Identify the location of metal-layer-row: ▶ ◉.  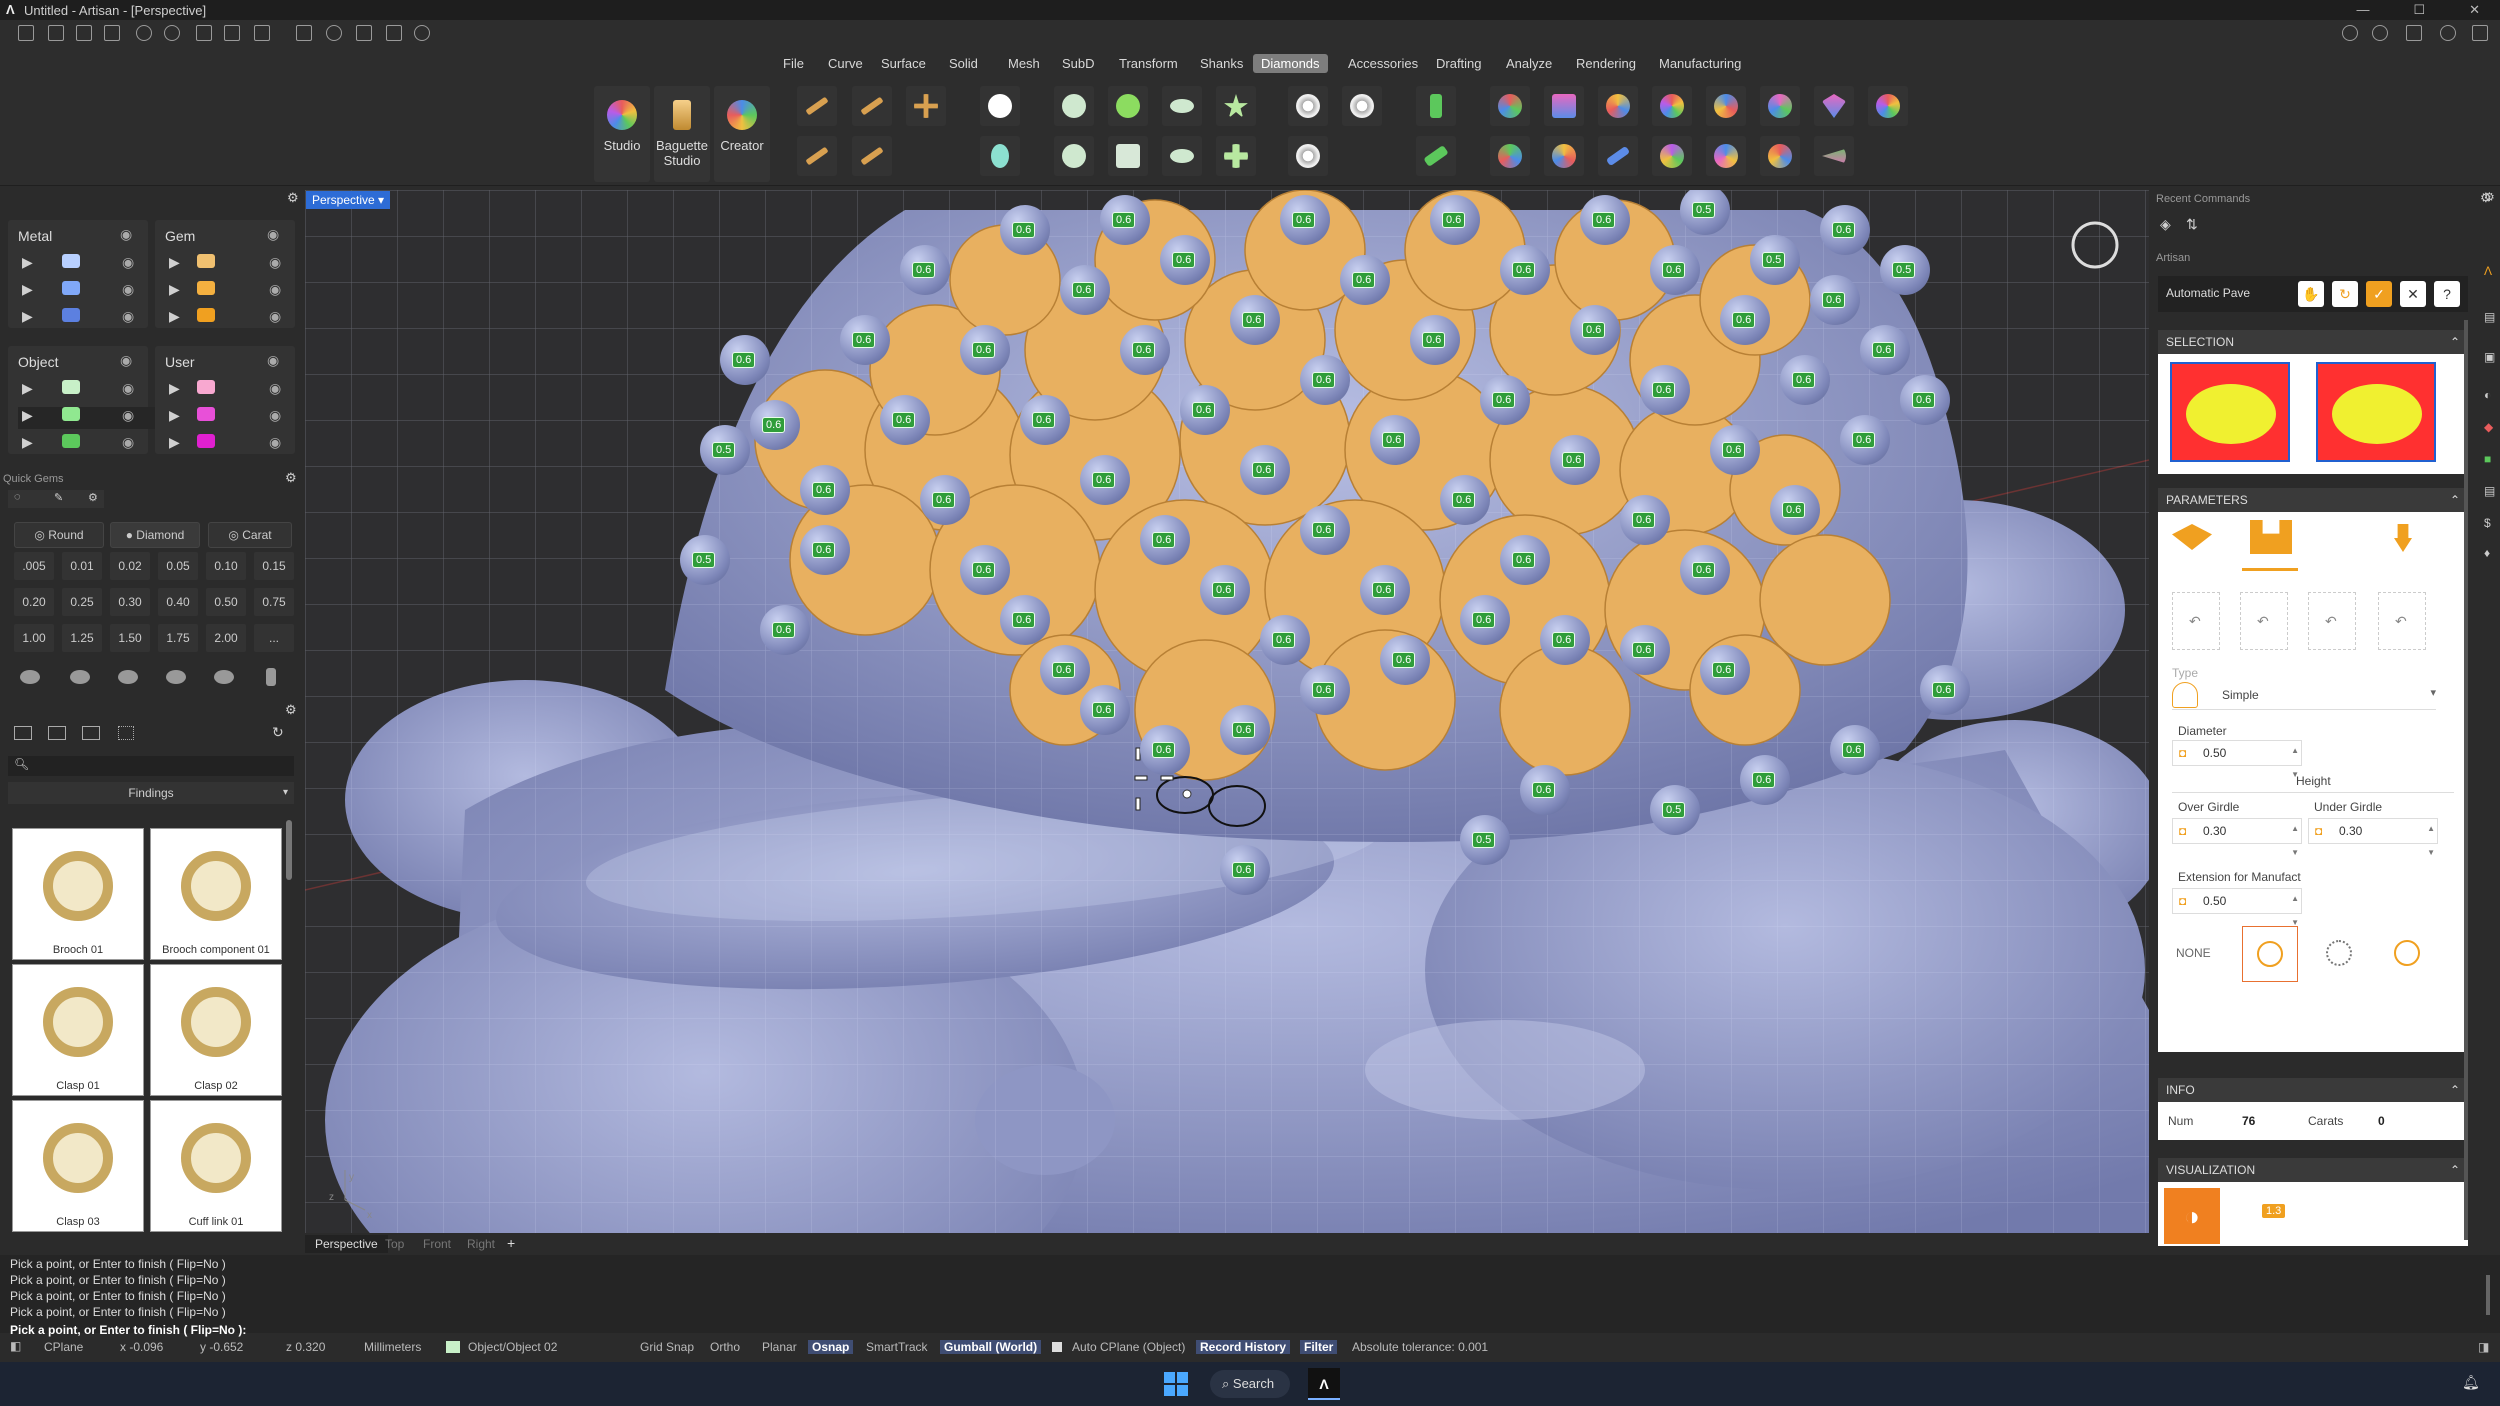
(88, 292).